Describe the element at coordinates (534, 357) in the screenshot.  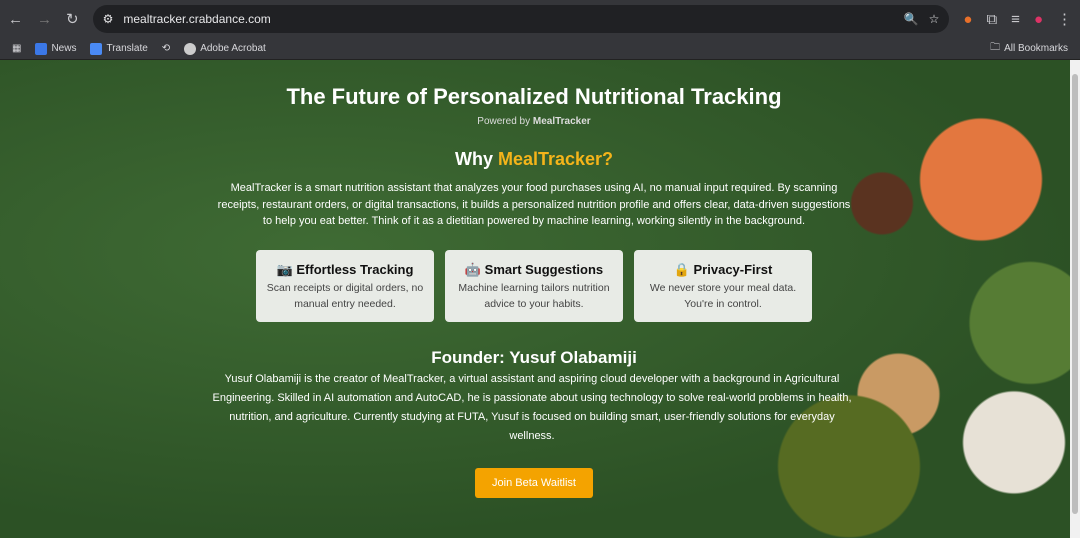
I see `founder-heading: Founder: Yusuf Olabamiji` at that location.